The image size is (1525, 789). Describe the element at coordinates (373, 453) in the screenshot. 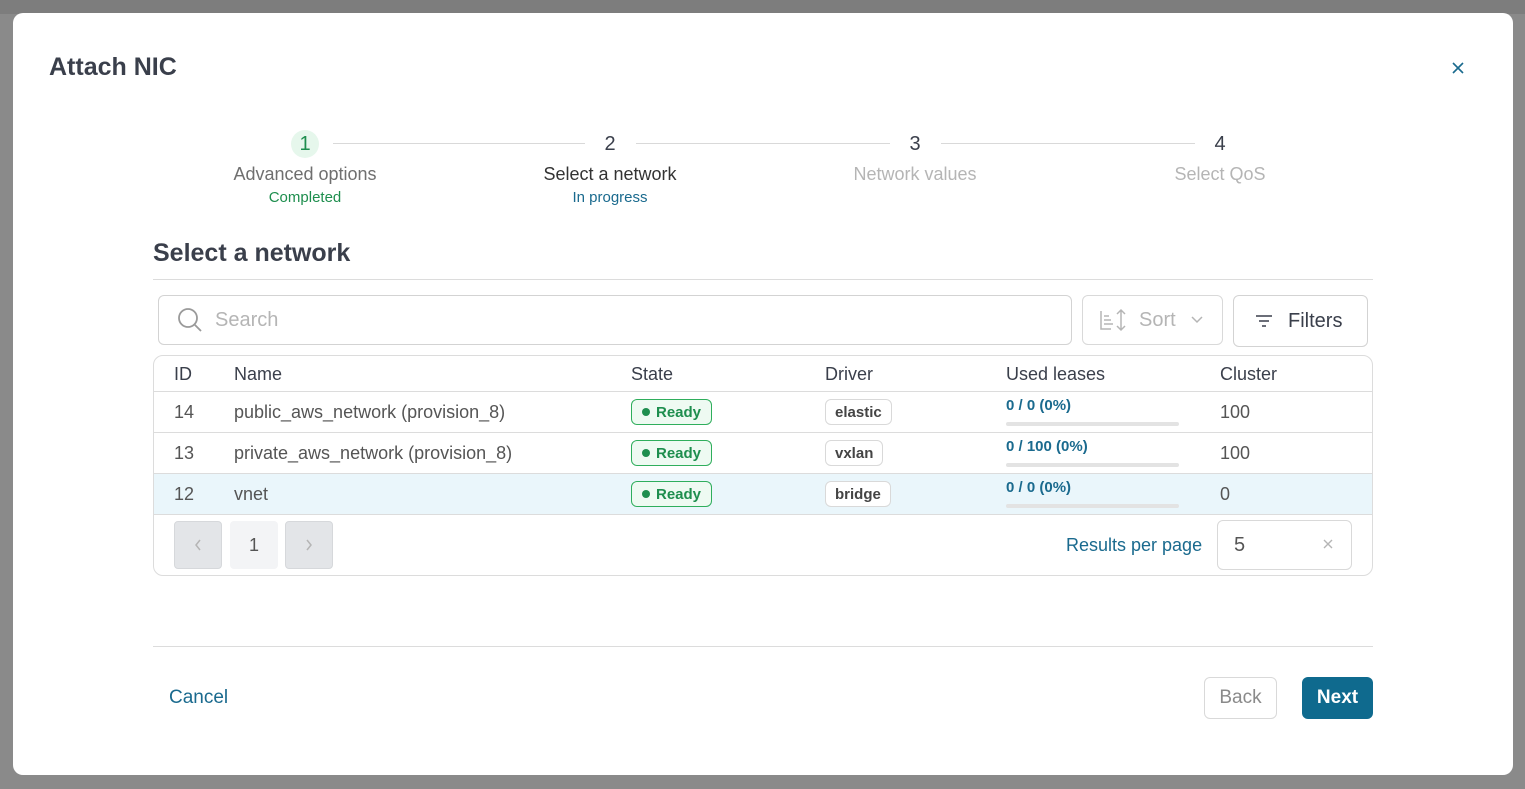

I see `cell-name: private_aws_network (provision_8)` at that location.